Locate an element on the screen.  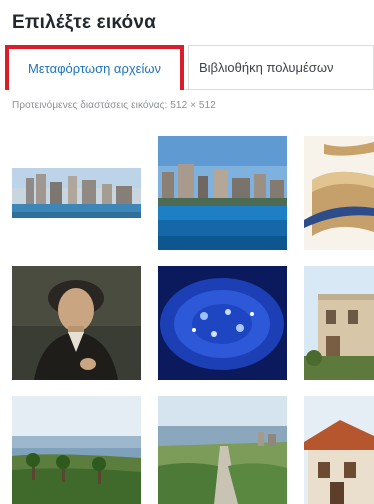
image-thumbnail-palm-promenade is located at coordinates (76, 450).